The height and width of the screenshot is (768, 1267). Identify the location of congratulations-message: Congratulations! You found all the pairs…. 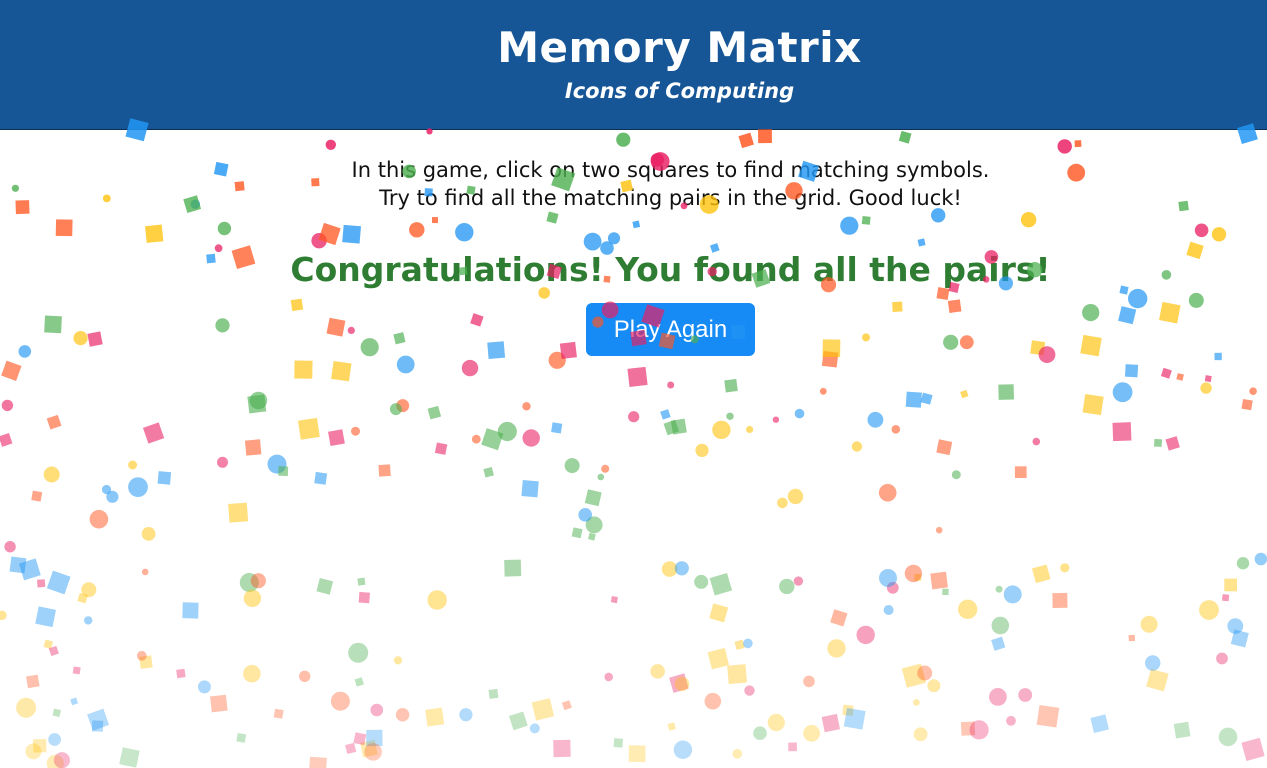
(670, 269).